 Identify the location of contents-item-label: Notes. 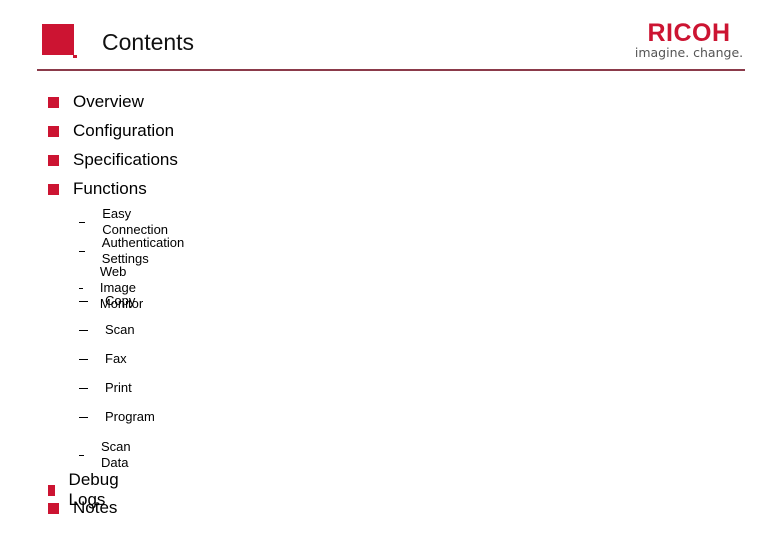
(95, 507).